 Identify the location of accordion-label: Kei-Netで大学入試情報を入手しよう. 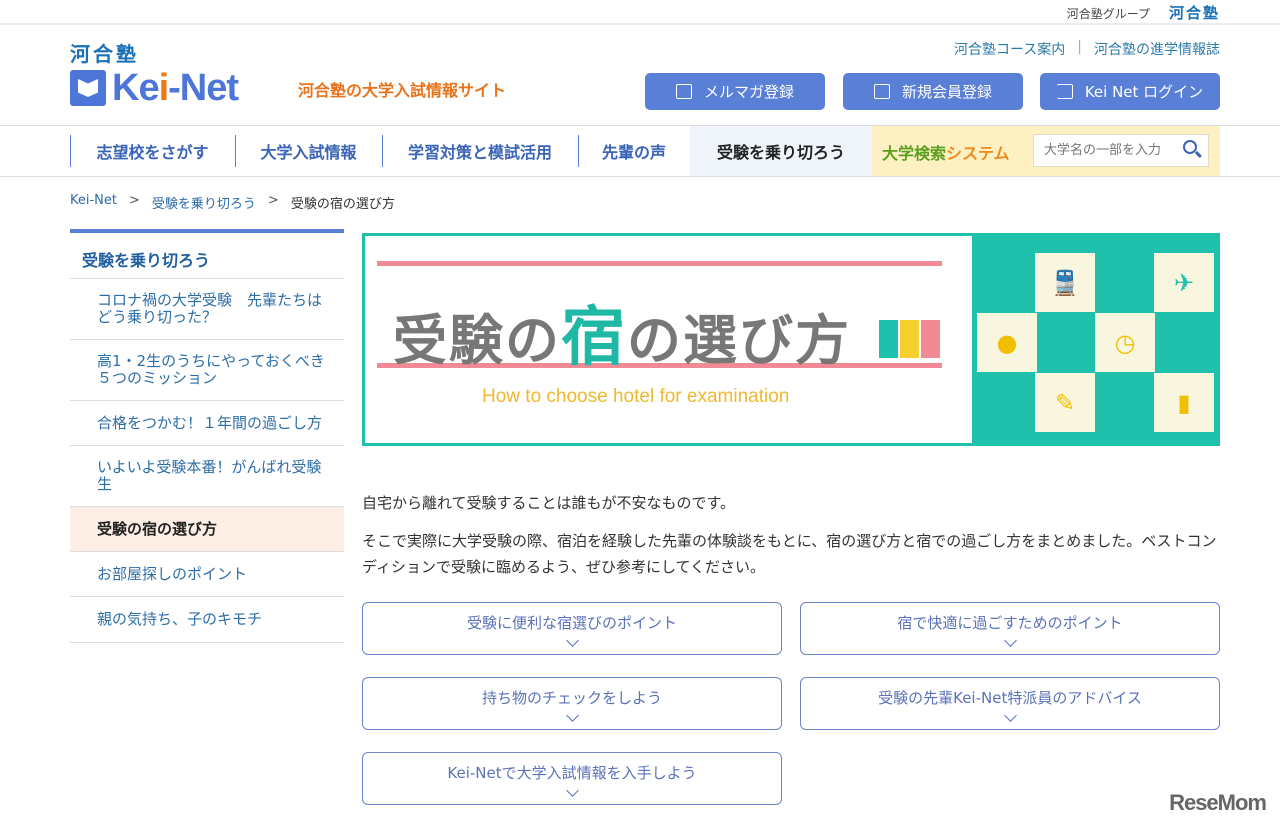
(572, 773).